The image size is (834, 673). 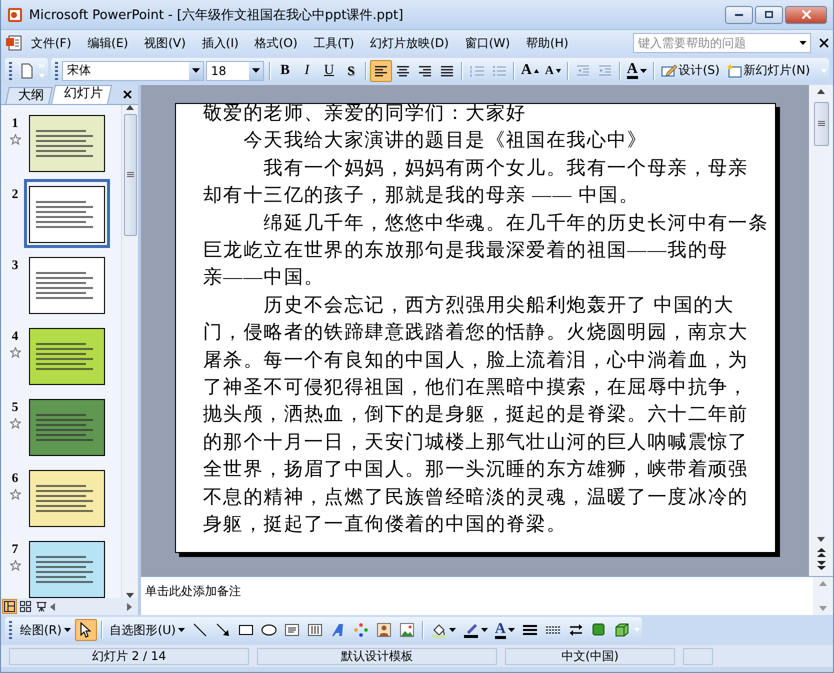 What do you see at coordinates (351, 71) in the screenshot?
I see `shadow-button: S` at bounding box center [351, 71].